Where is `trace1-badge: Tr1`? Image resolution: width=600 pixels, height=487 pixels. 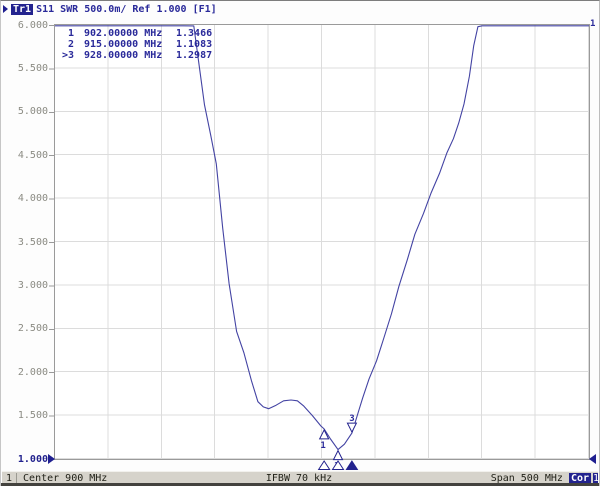 trace1-badge: Tr1 is located at coordinates (22, 9).